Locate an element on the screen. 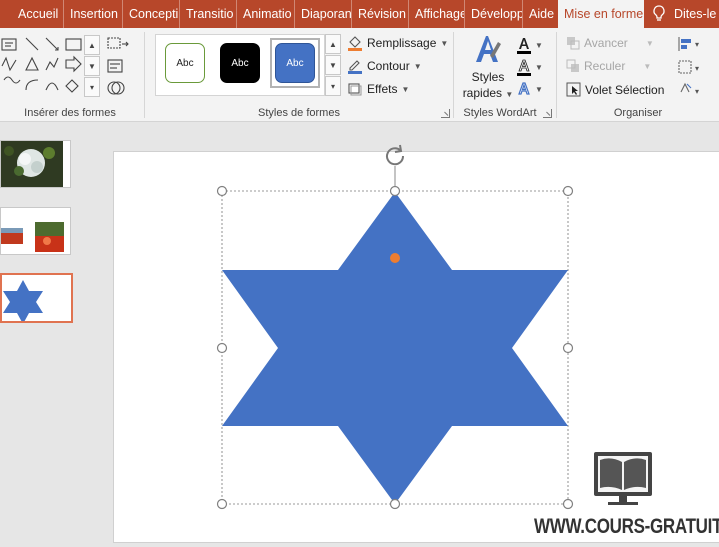 The height and width of the screenshot is (547, 719). shape-effects-button: Effets ▼ is located at coordinates (378, 89).